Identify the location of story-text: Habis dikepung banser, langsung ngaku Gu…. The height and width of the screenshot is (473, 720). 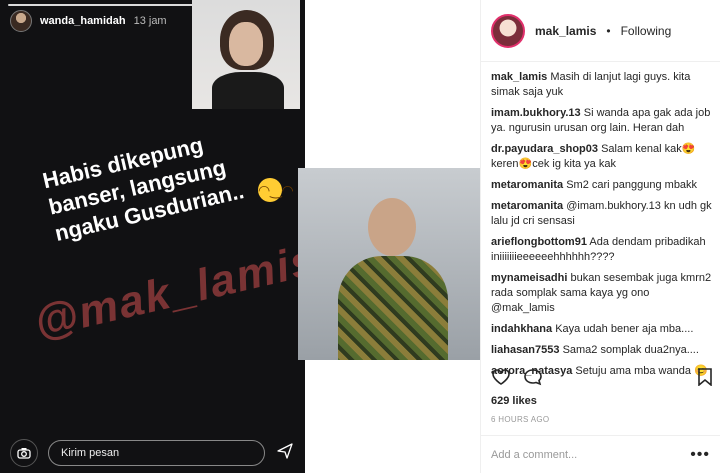
(143, 189).